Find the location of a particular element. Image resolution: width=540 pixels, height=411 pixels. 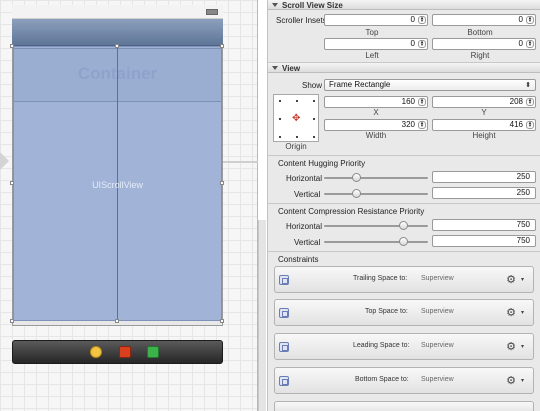

top-caption: Top is located at coordinates (372, 32).